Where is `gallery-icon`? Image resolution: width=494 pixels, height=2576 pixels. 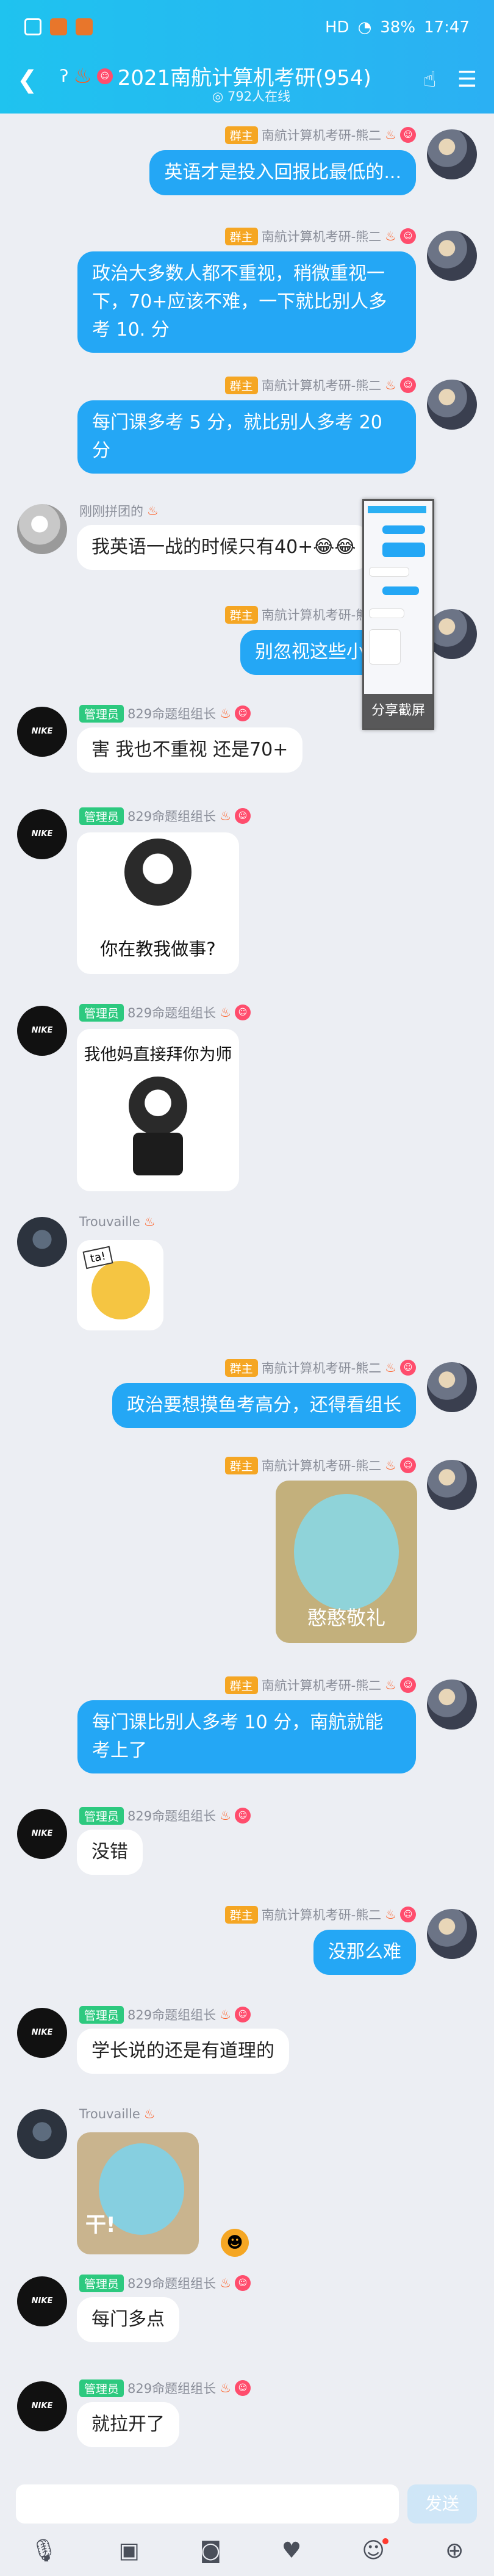
gallery-icon is located at coordinates (32, 26).